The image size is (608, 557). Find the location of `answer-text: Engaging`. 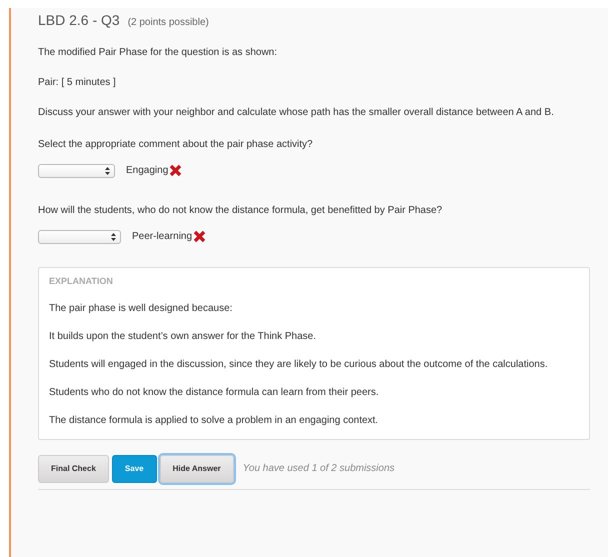

answer-text: Engaging is located at coordinates (147, 171).